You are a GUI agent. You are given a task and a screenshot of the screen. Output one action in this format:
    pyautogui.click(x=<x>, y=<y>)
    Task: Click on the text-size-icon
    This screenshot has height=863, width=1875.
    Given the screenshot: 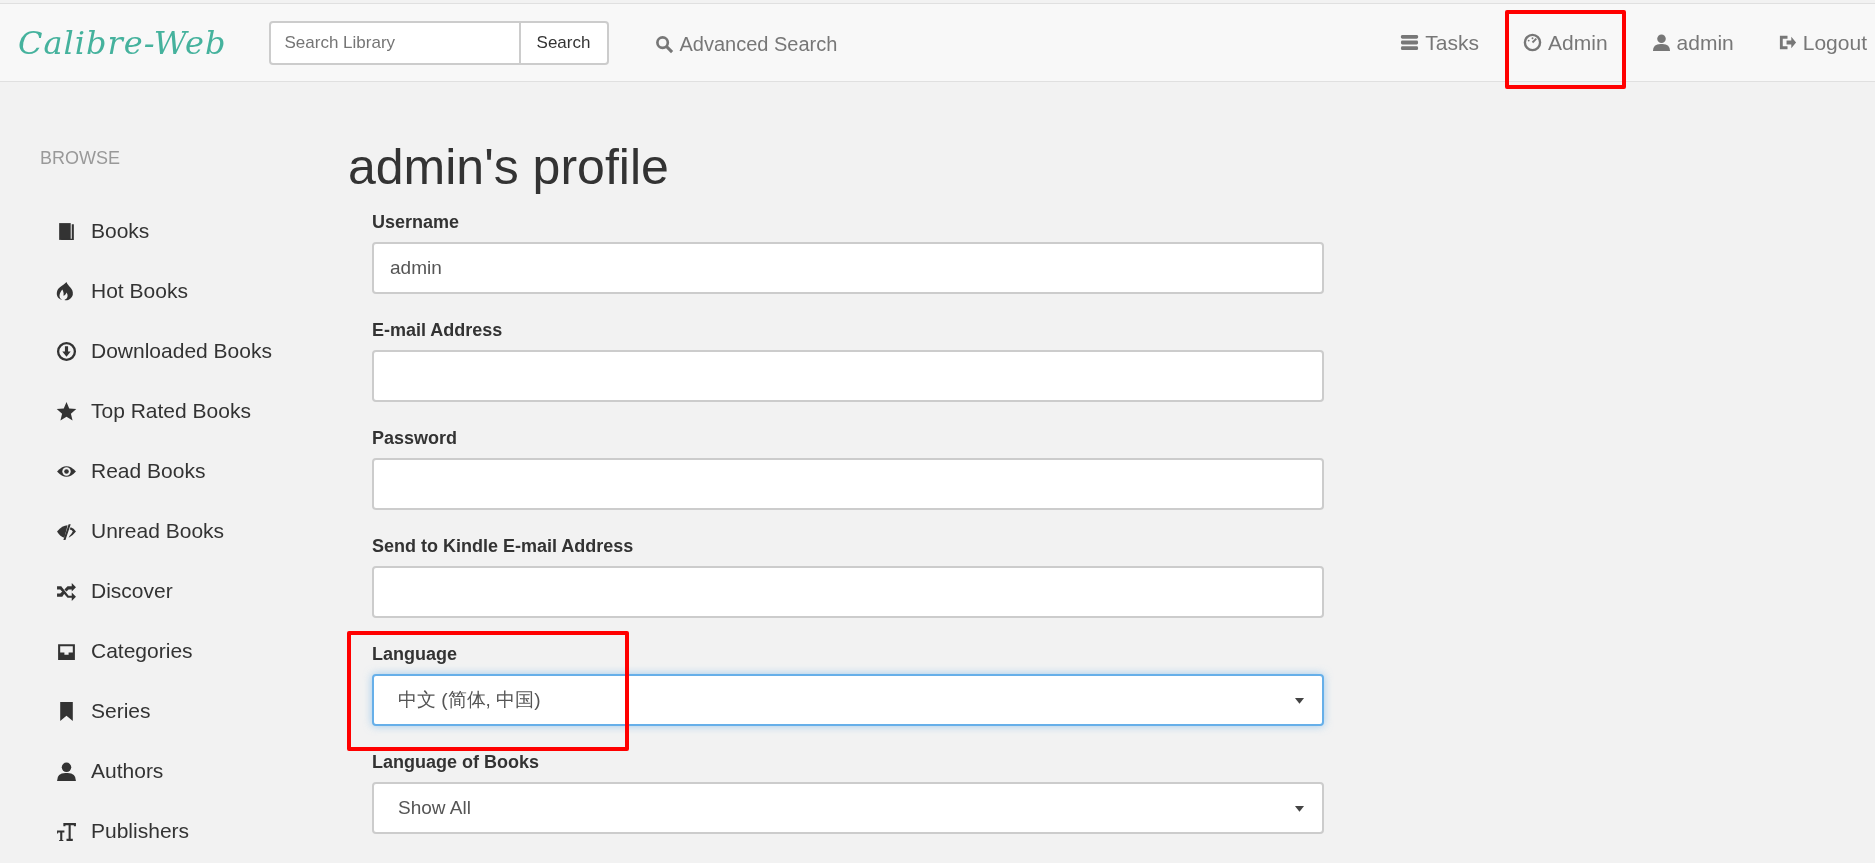 What is the action you would take?
    pyautogui.click(x=66, y=831)
    